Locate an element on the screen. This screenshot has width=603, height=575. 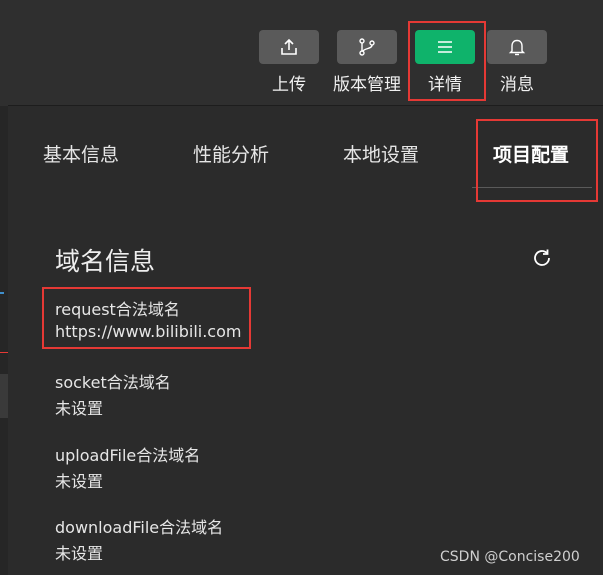
section-title: 域名信息 is located at coordinates (105, 261).